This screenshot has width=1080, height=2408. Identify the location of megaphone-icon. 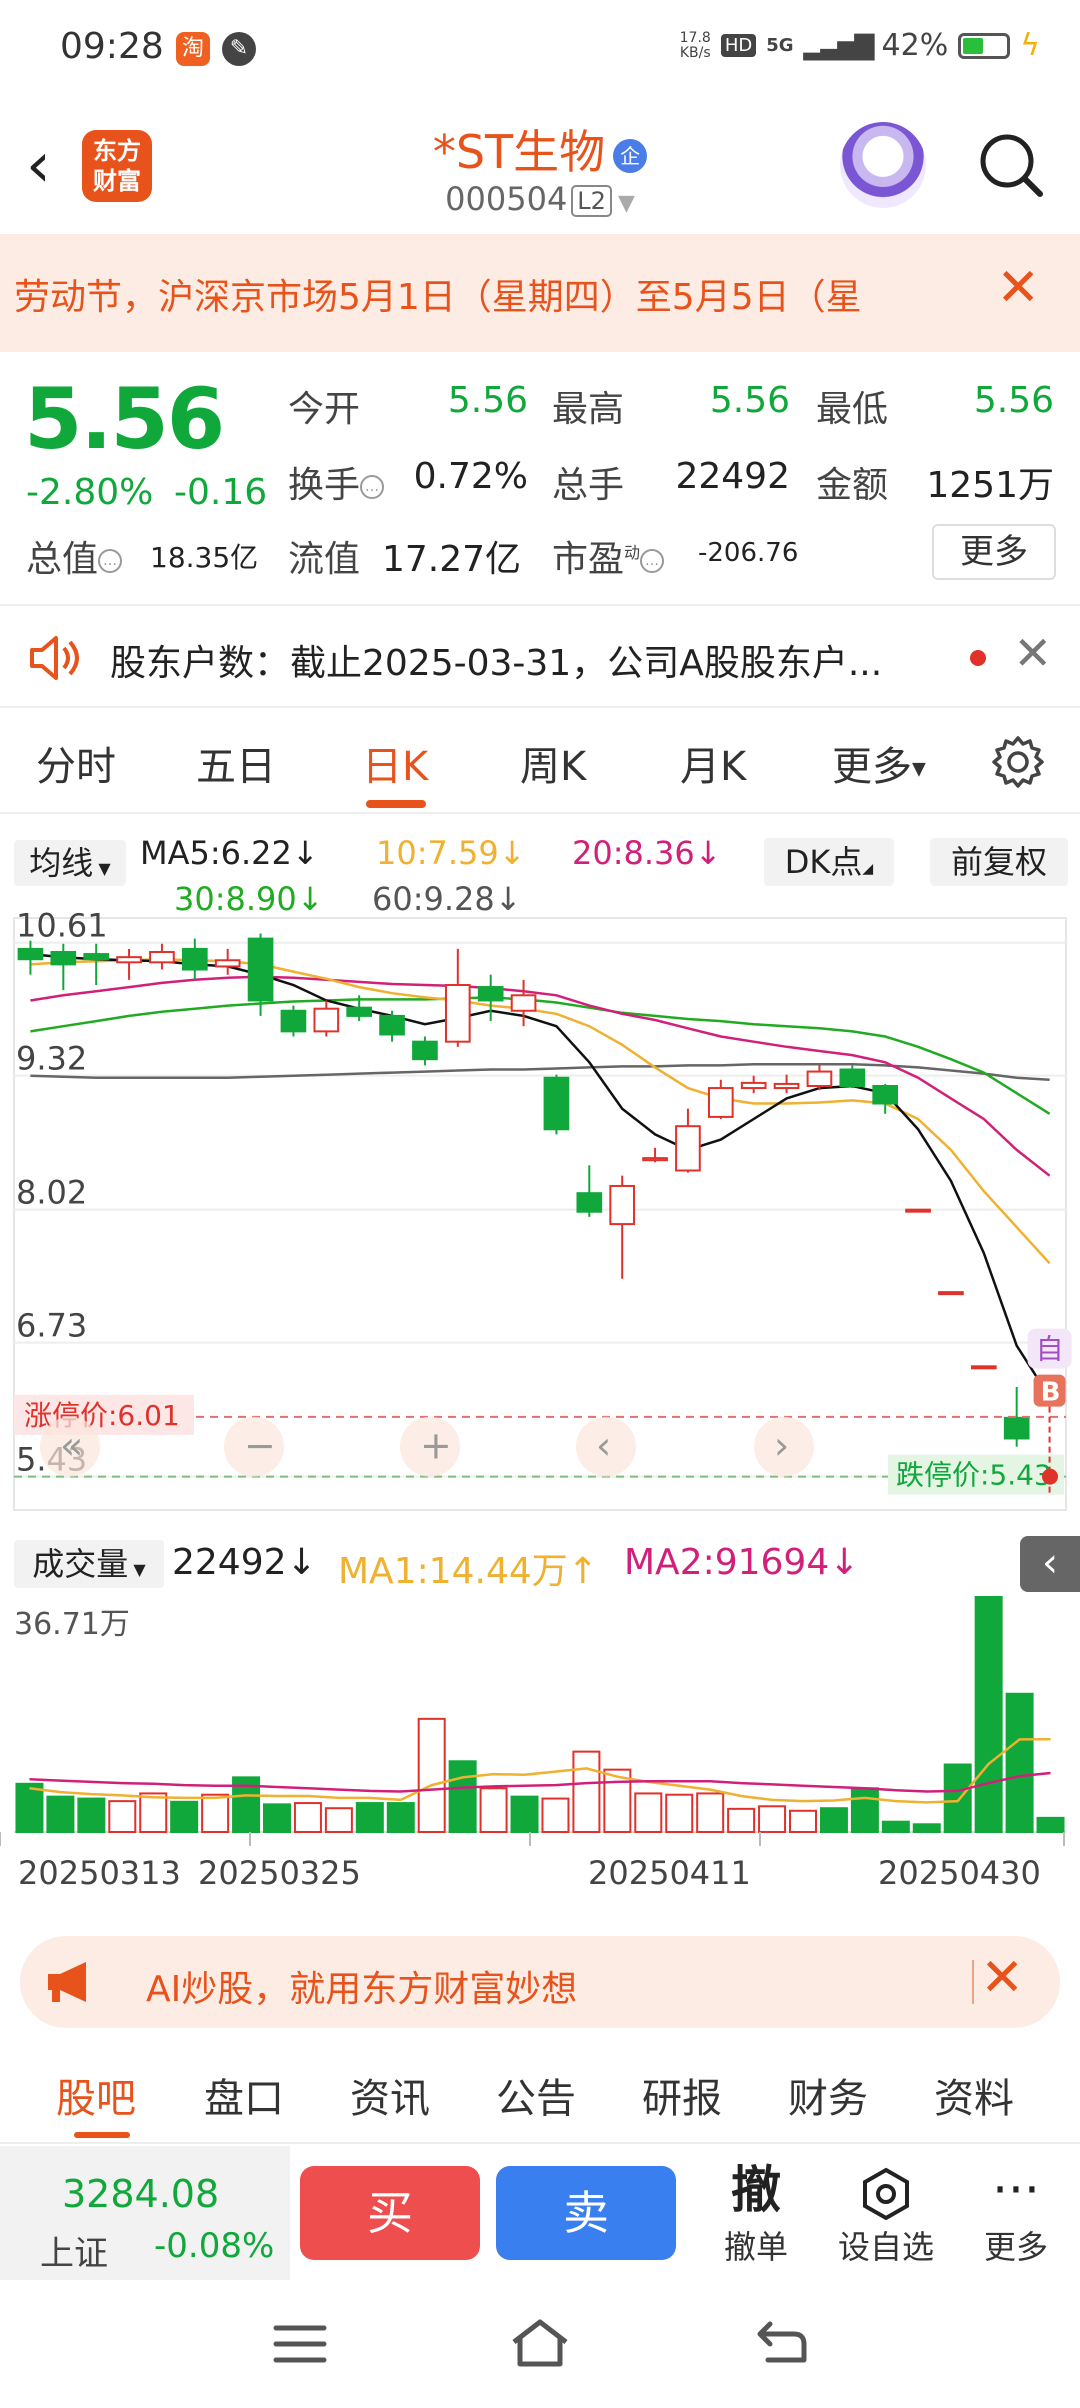
(67, 1982).